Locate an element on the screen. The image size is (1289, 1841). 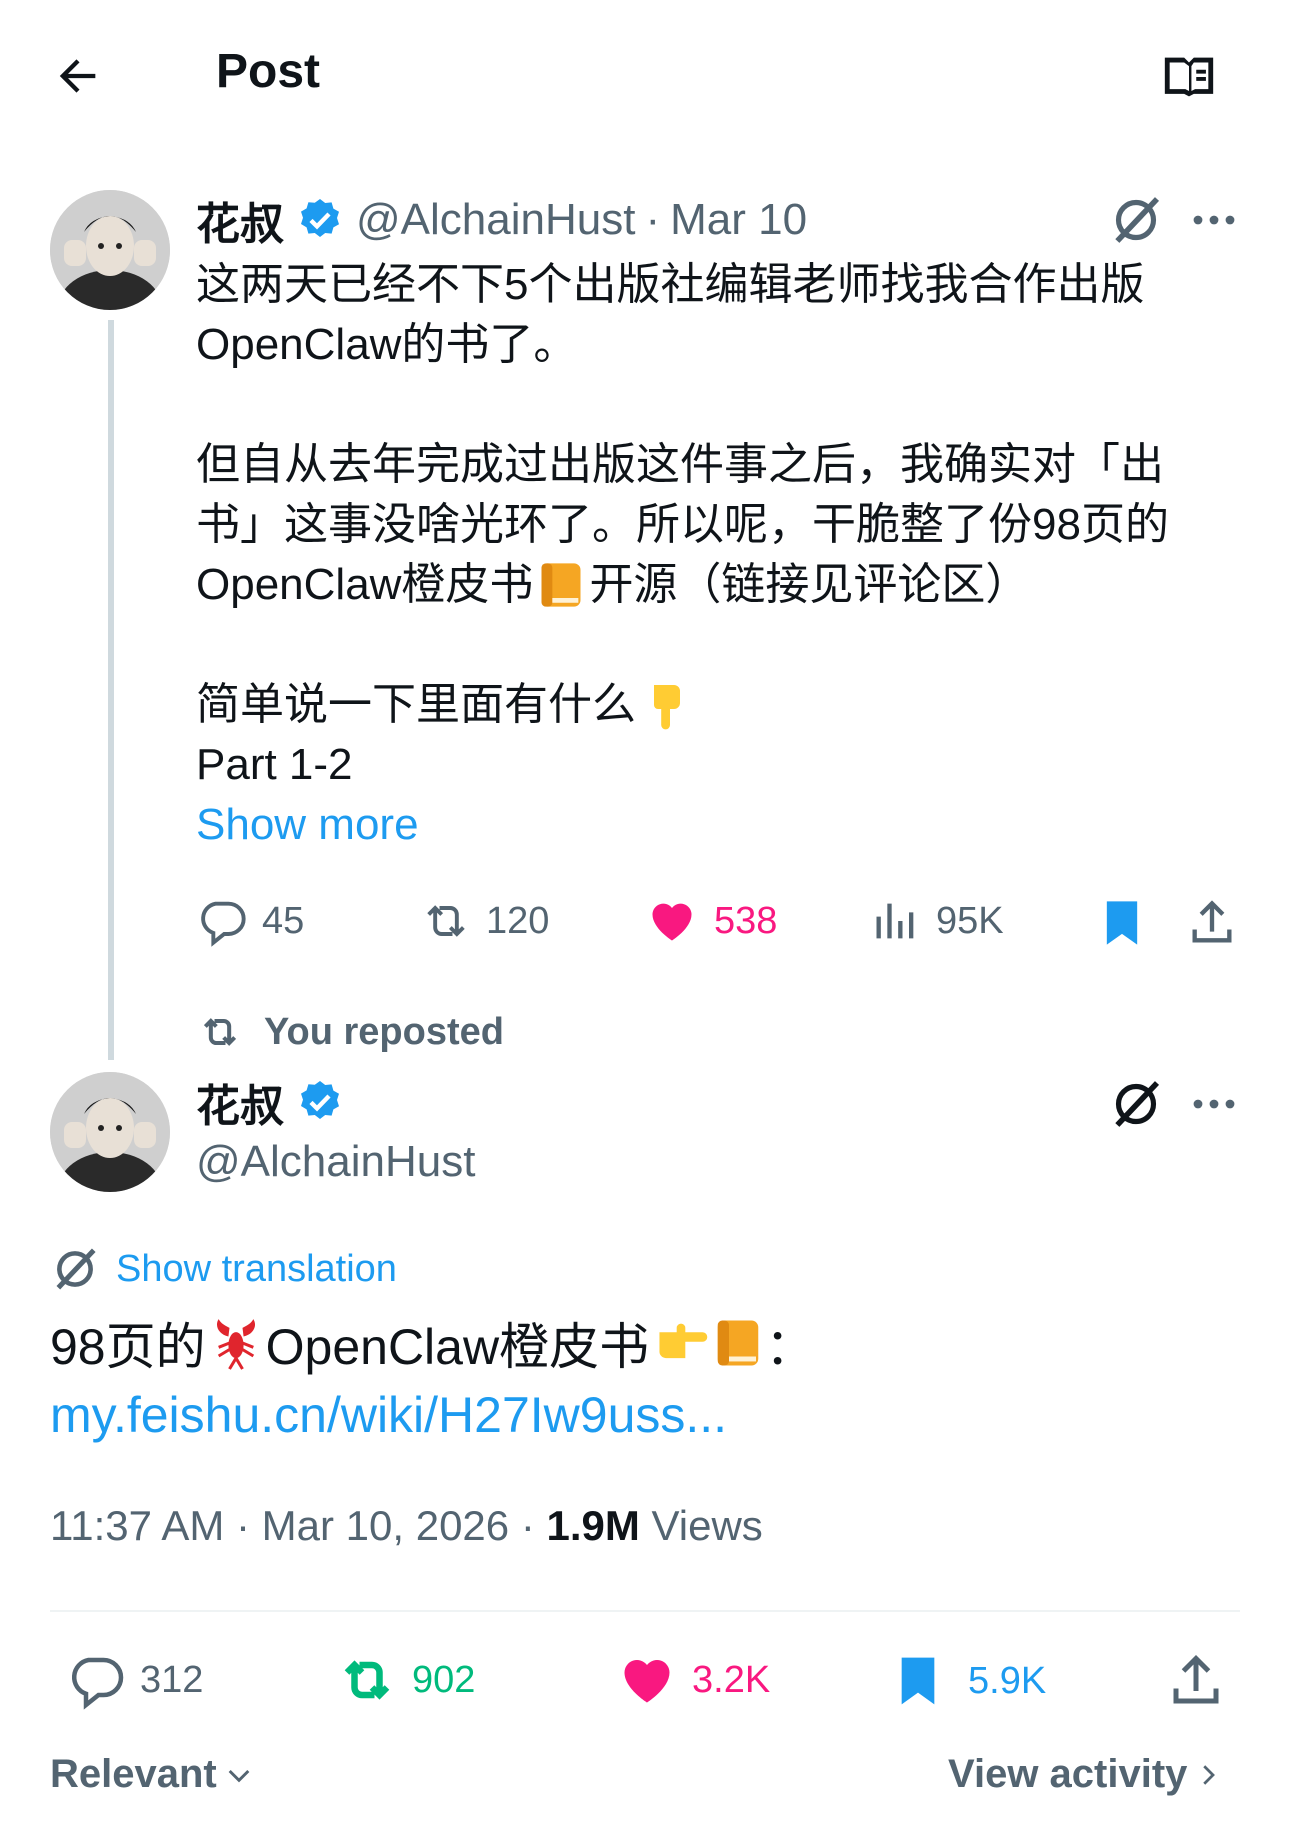
reader-mode-button is located at coordinates (1189, 77).